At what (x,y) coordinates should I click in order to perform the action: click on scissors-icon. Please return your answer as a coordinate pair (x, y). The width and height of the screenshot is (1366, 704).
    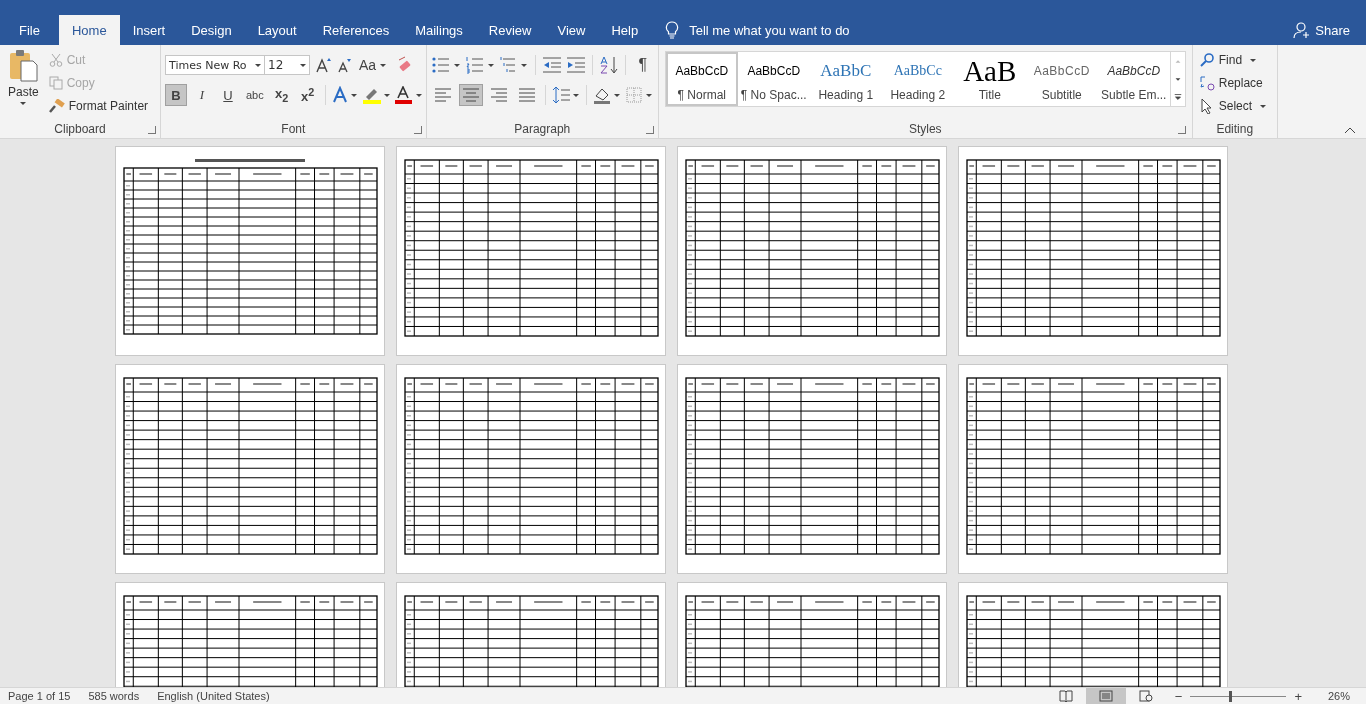
    Looking at the image, I should click on (55, 60).